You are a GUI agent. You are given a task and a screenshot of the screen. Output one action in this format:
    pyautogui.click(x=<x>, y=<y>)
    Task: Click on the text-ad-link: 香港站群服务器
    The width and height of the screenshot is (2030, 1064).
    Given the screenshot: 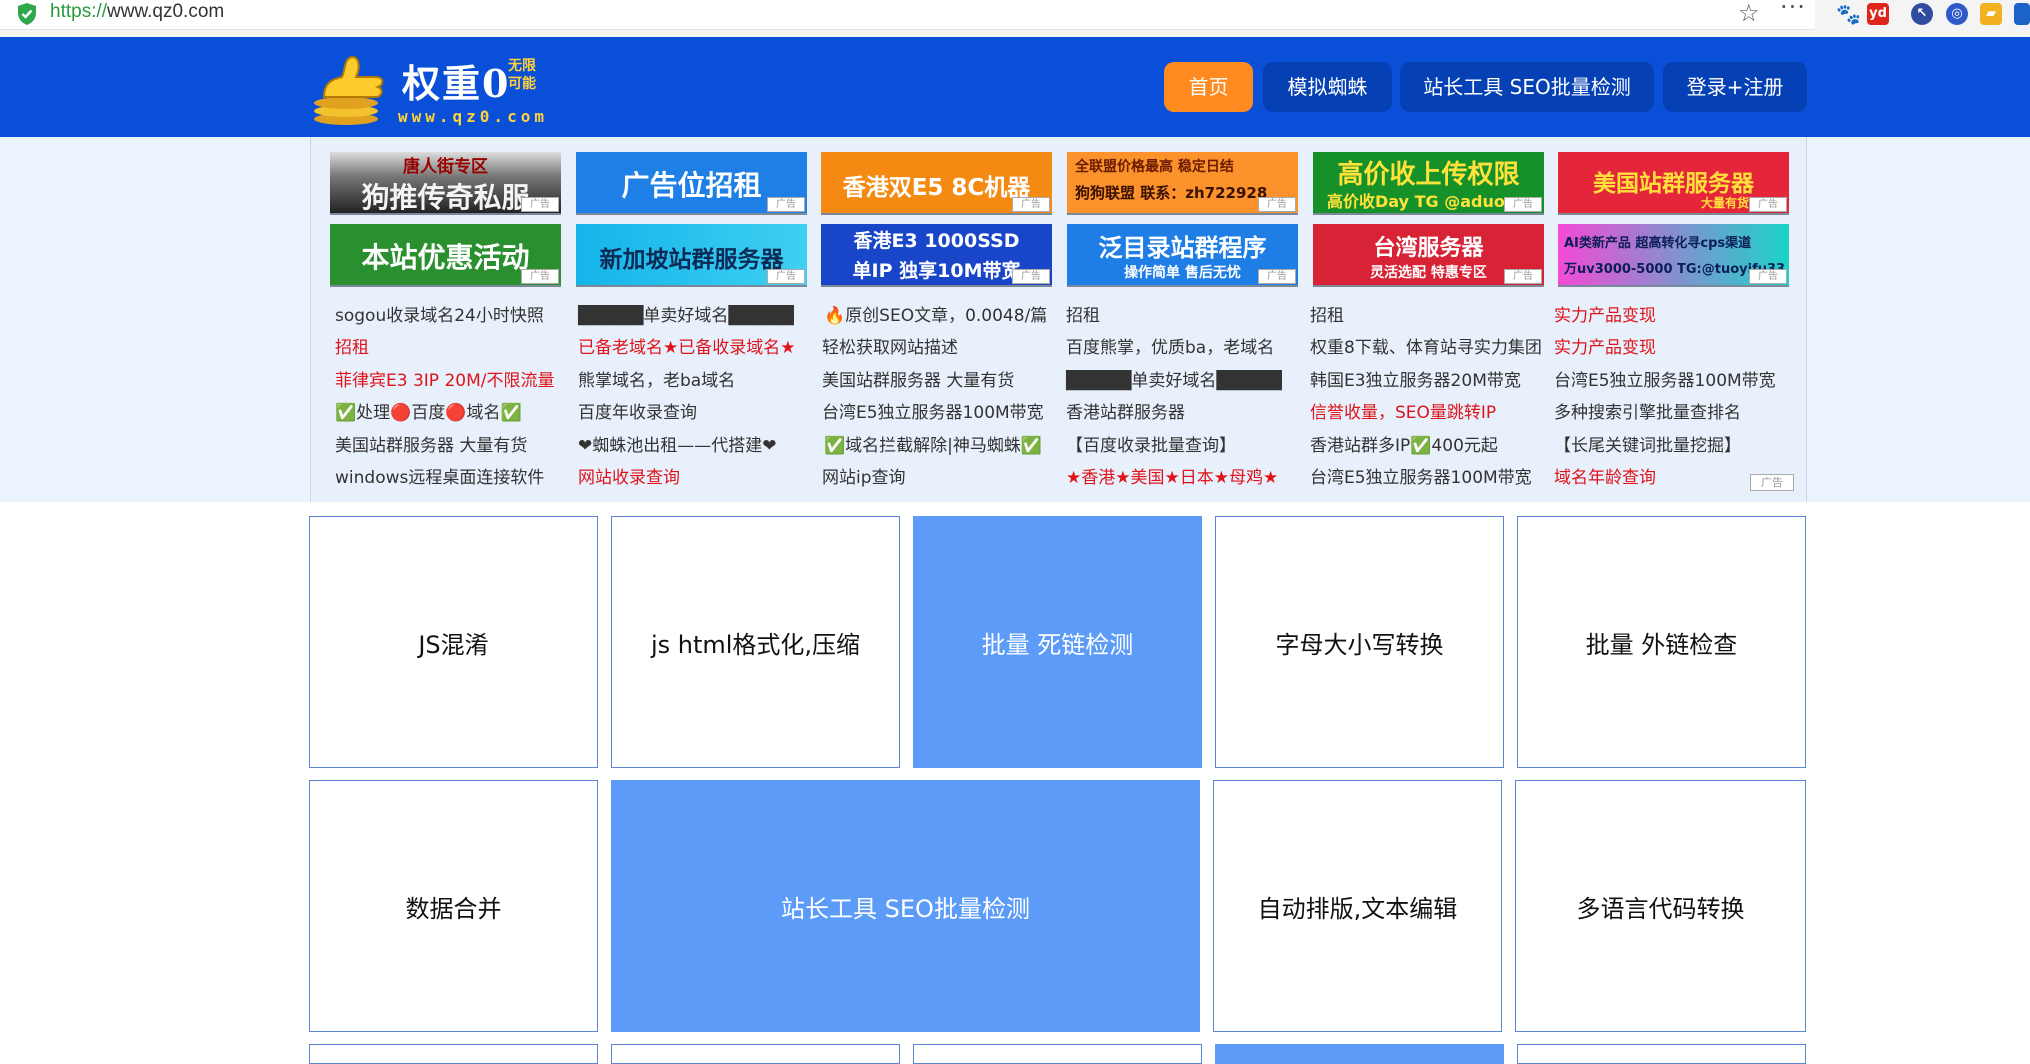 What is the action you would take?
    pyautogui.click(x=1125, y=413)
    